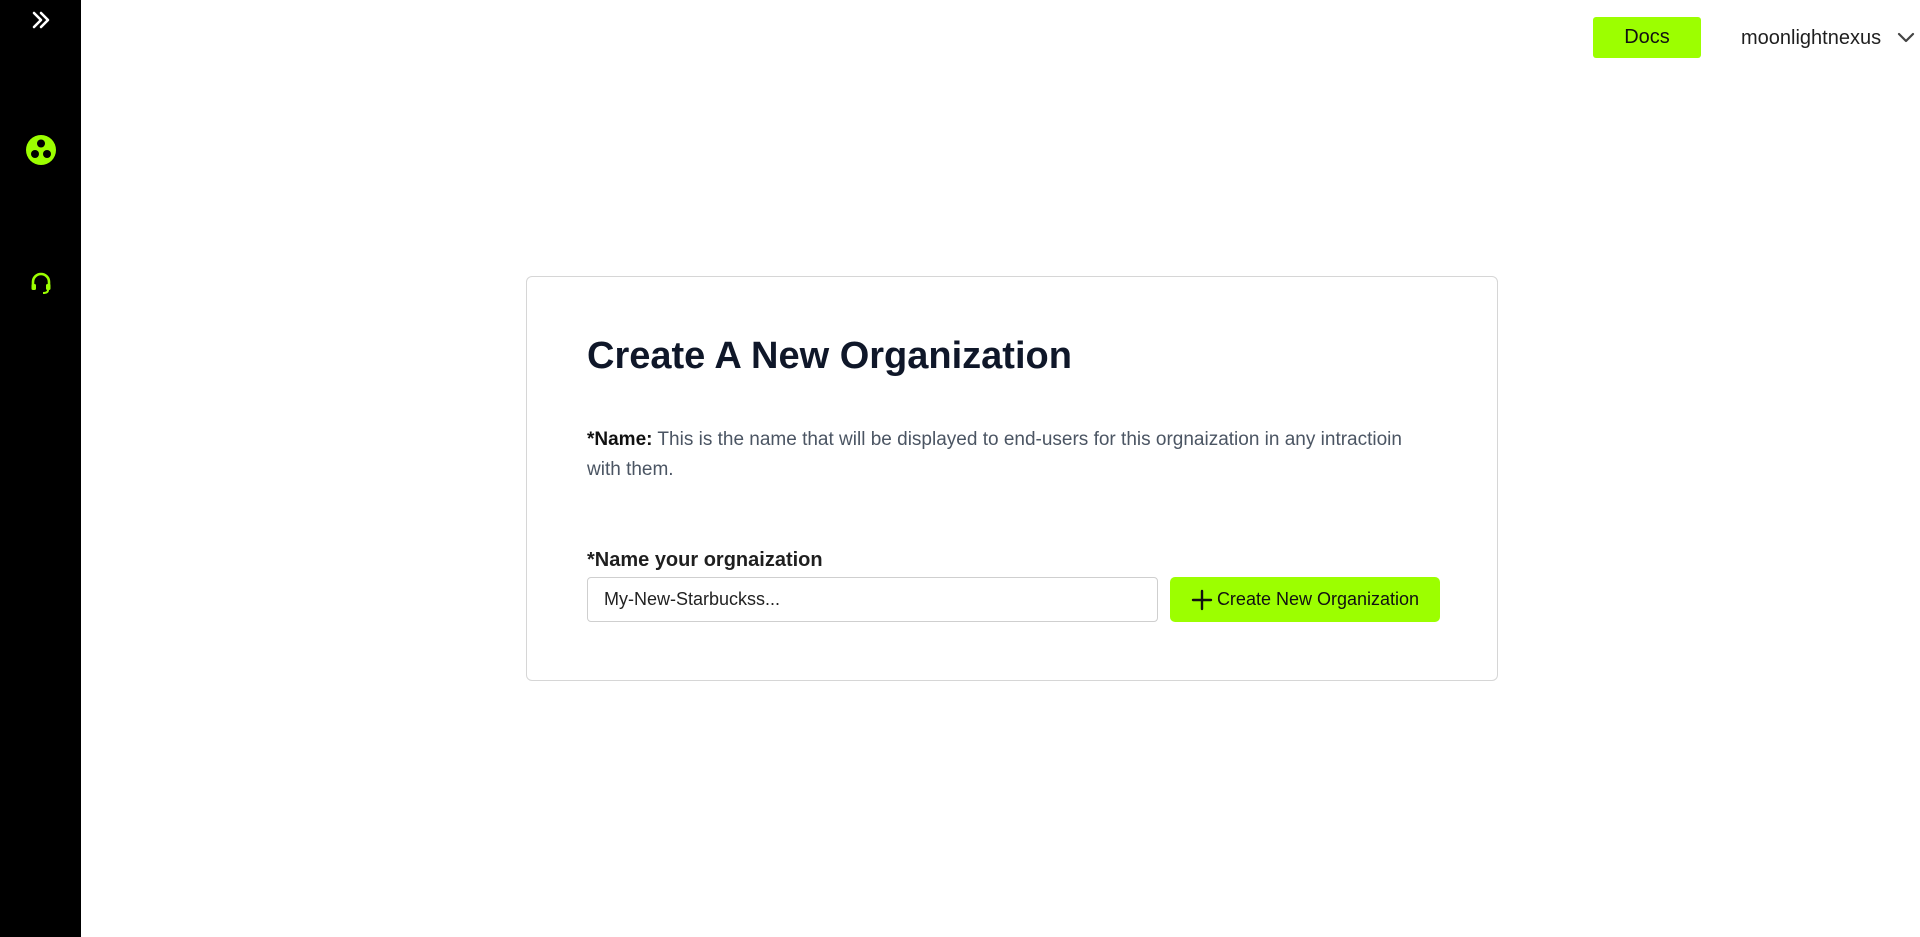 This screenshot has height=937, width=1920. I want to click on docs-button-label: Docs, so click(1647, 37).